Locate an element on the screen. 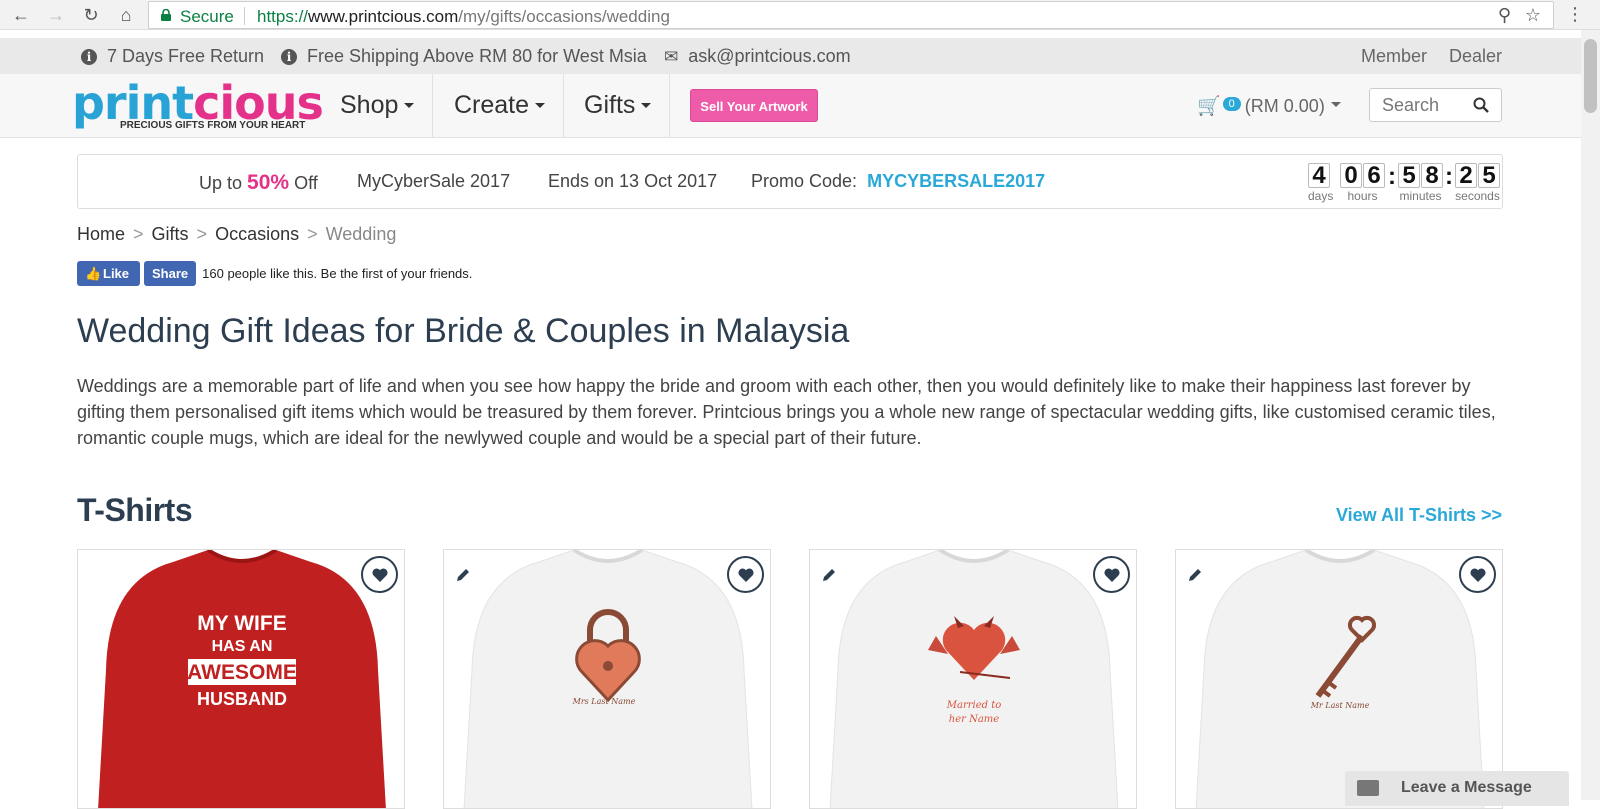 This screenshot has height=809, width=1600. nav-gifts: Gifts is located at coordinates (618, 105).